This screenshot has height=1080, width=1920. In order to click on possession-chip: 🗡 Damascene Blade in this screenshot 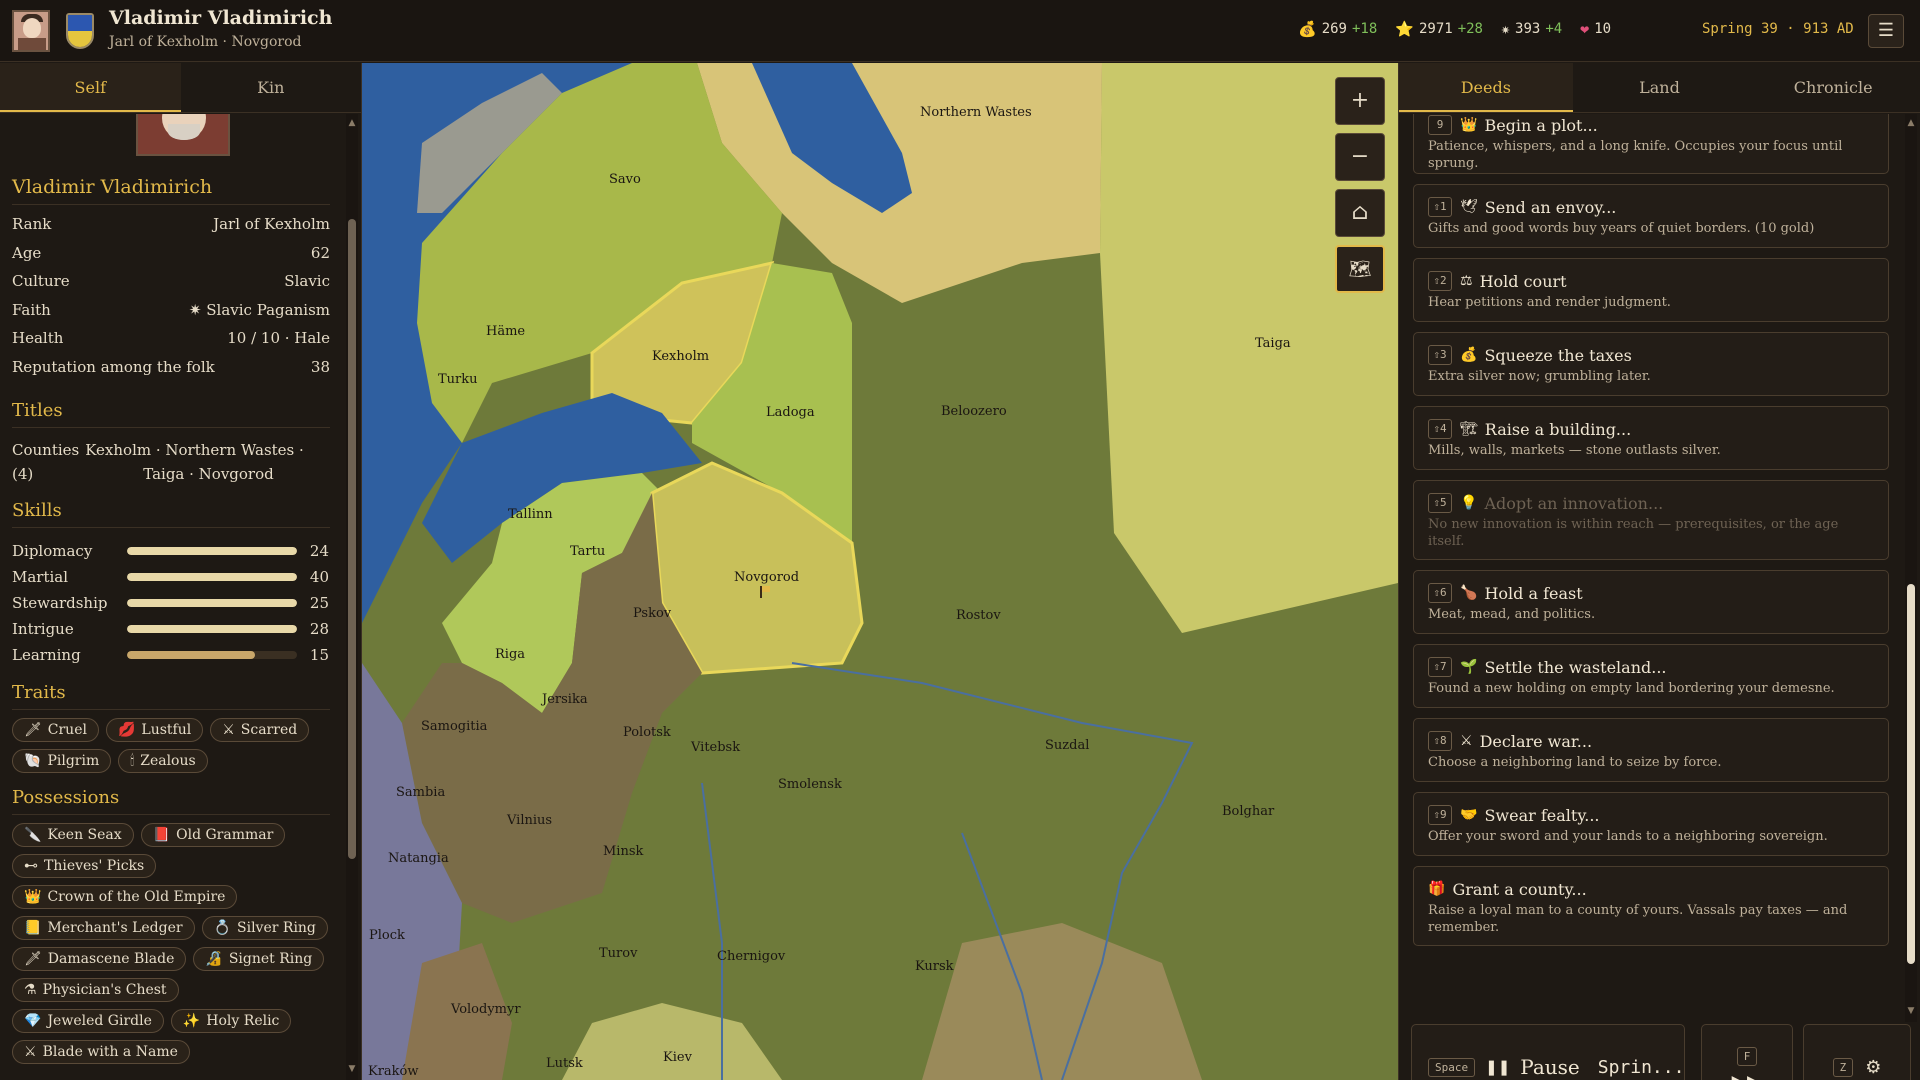, I will do `click(99, 959)`.